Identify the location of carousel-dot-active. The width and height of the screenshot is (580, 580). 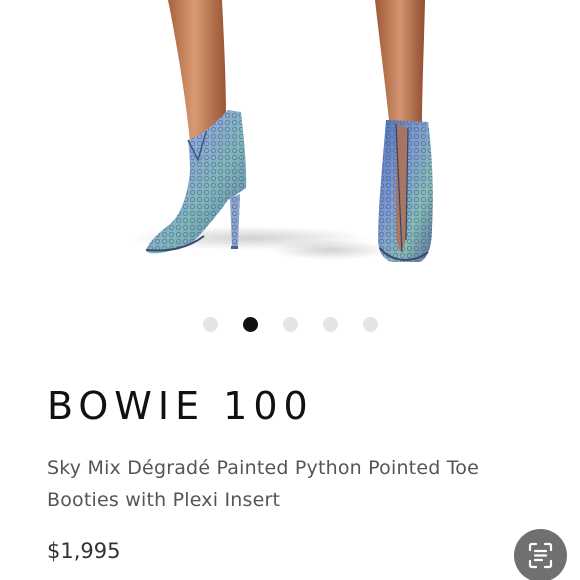
(250, 324).